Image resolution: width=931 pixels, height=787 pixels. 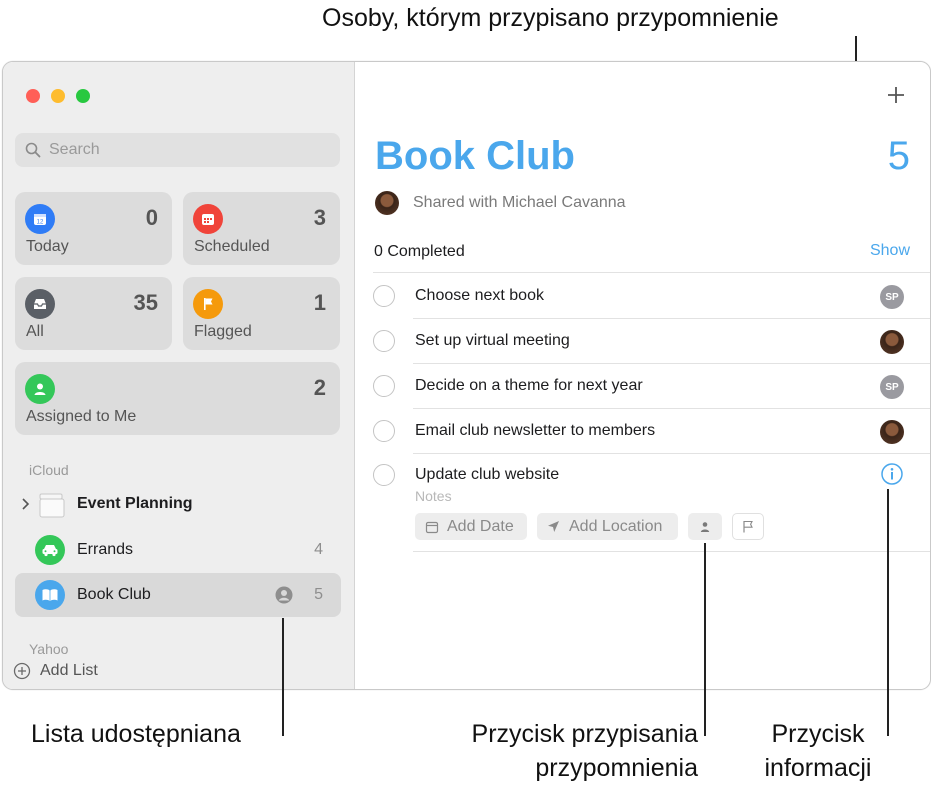 I want to click on reminder-notes-input: Notes, so click(x=433, y=496).